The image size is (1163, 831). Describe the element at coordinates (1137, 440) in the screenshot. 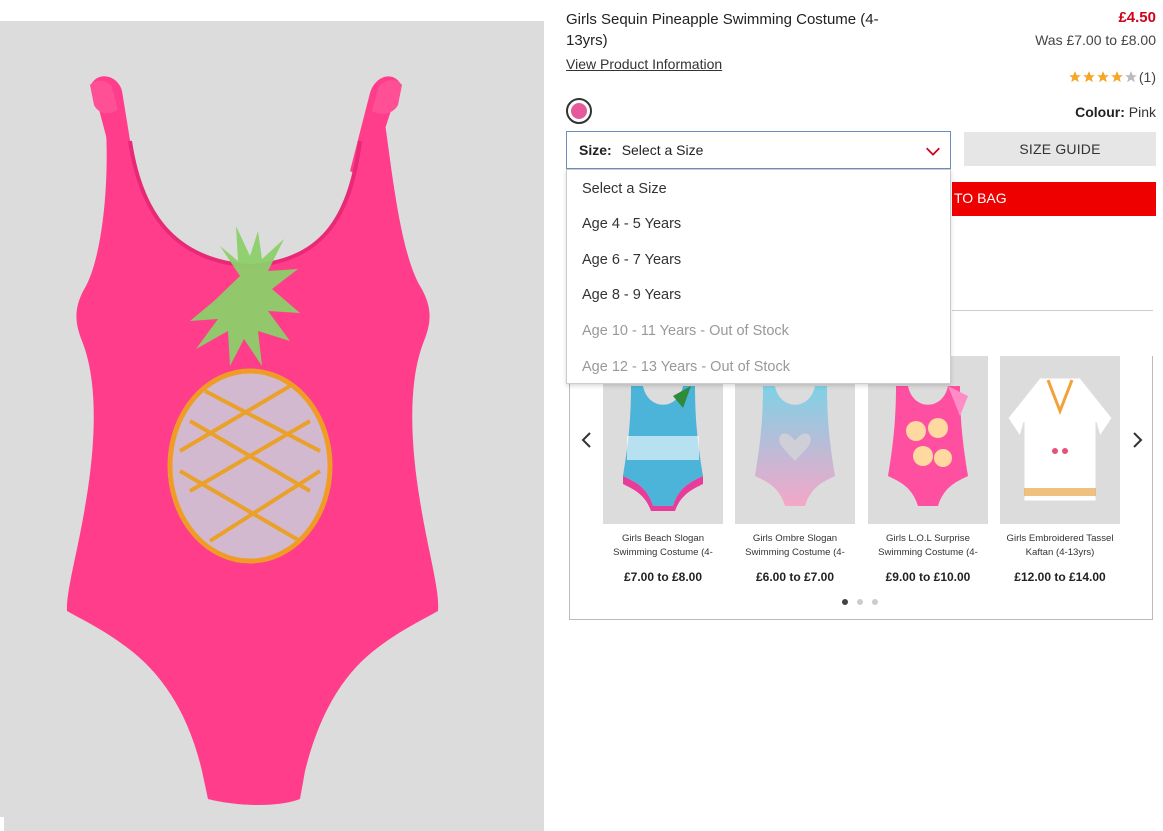

I see `chevron-right-icon` at that location.